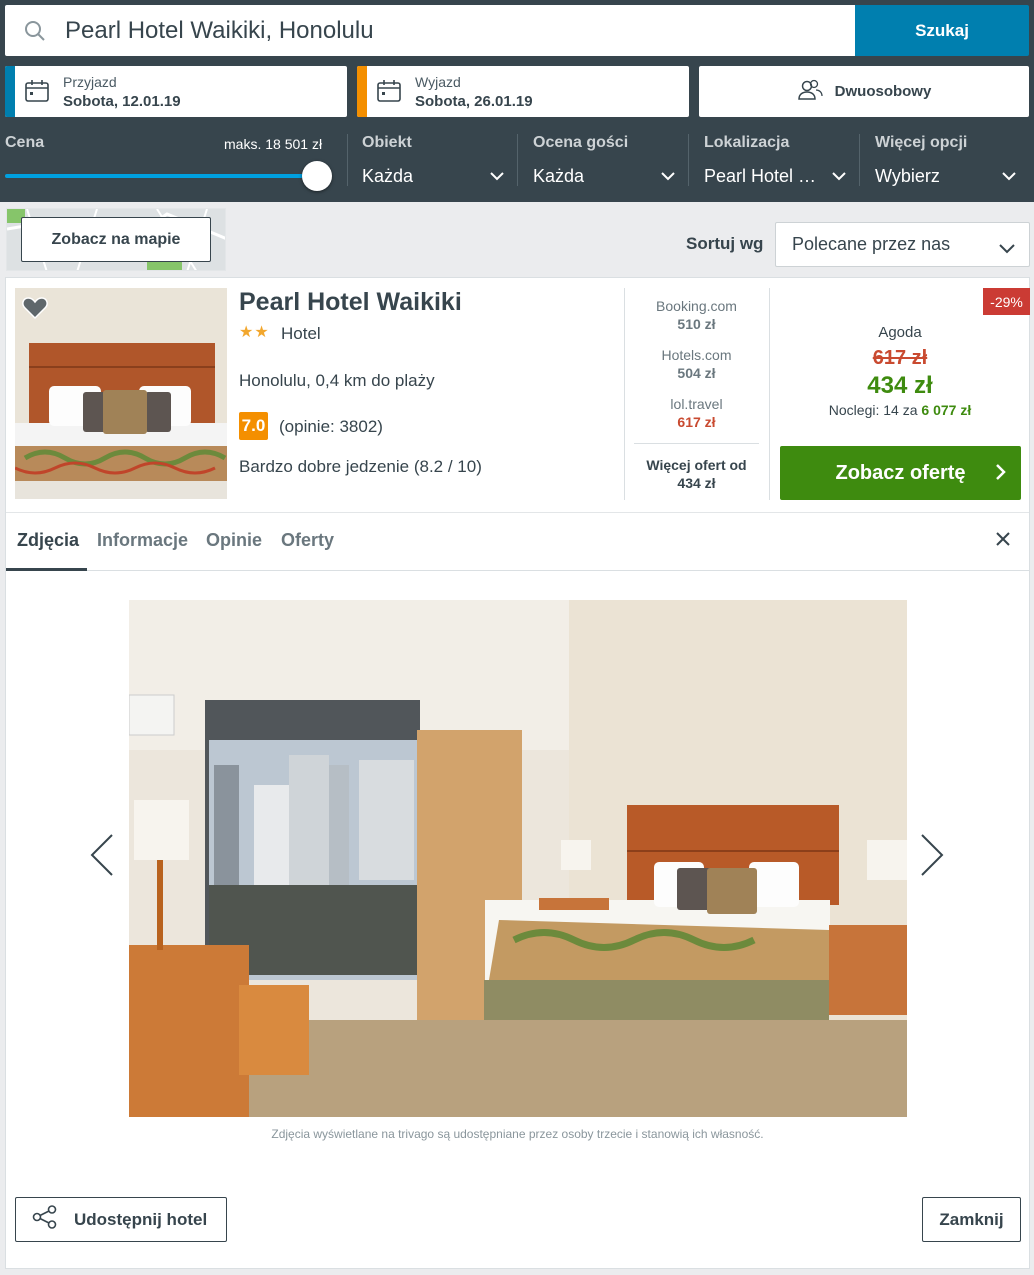  What do you see at coordinates (350, 302) in the screenshot?
I see `hotel-name: Pearl Hotel Waikiki` at bounding box center [350, 302].